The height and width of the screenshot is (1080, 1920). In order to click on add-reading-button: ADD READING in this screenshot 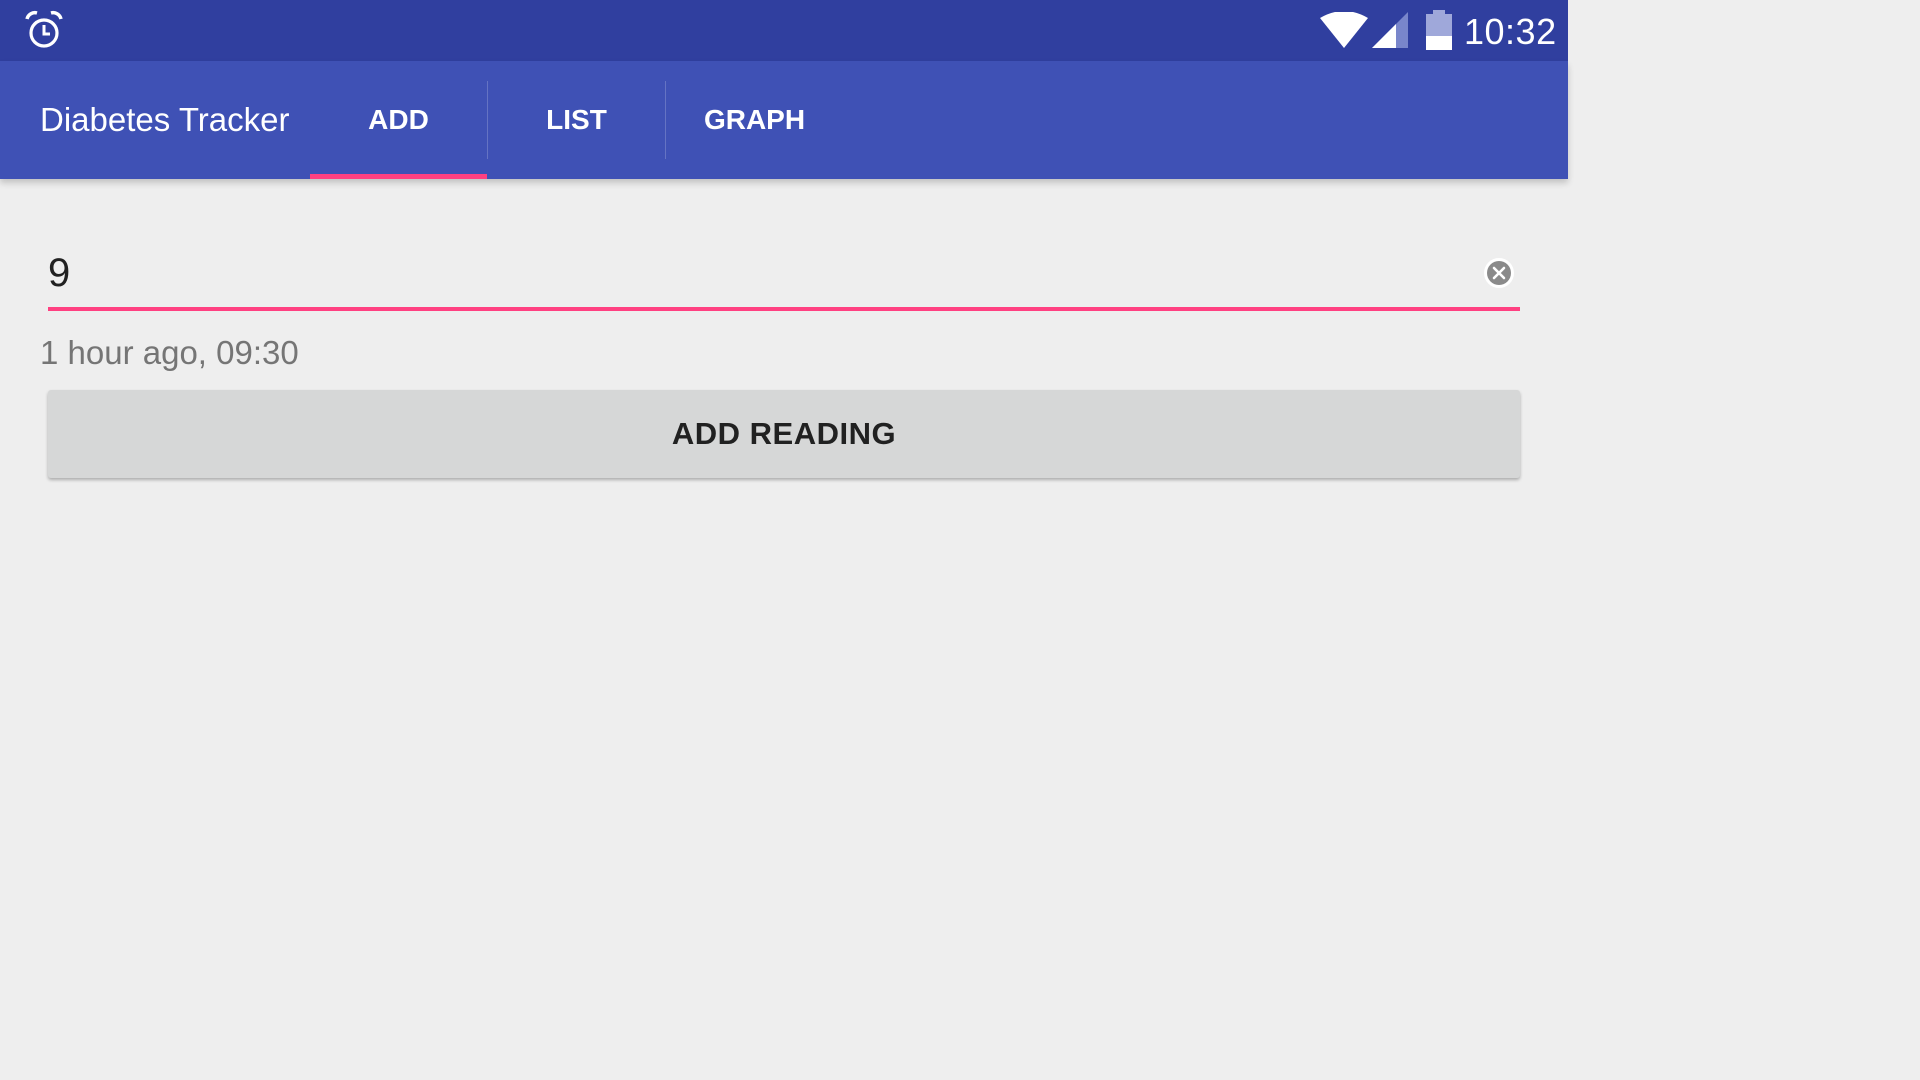, I will do `click(784, 434)`.